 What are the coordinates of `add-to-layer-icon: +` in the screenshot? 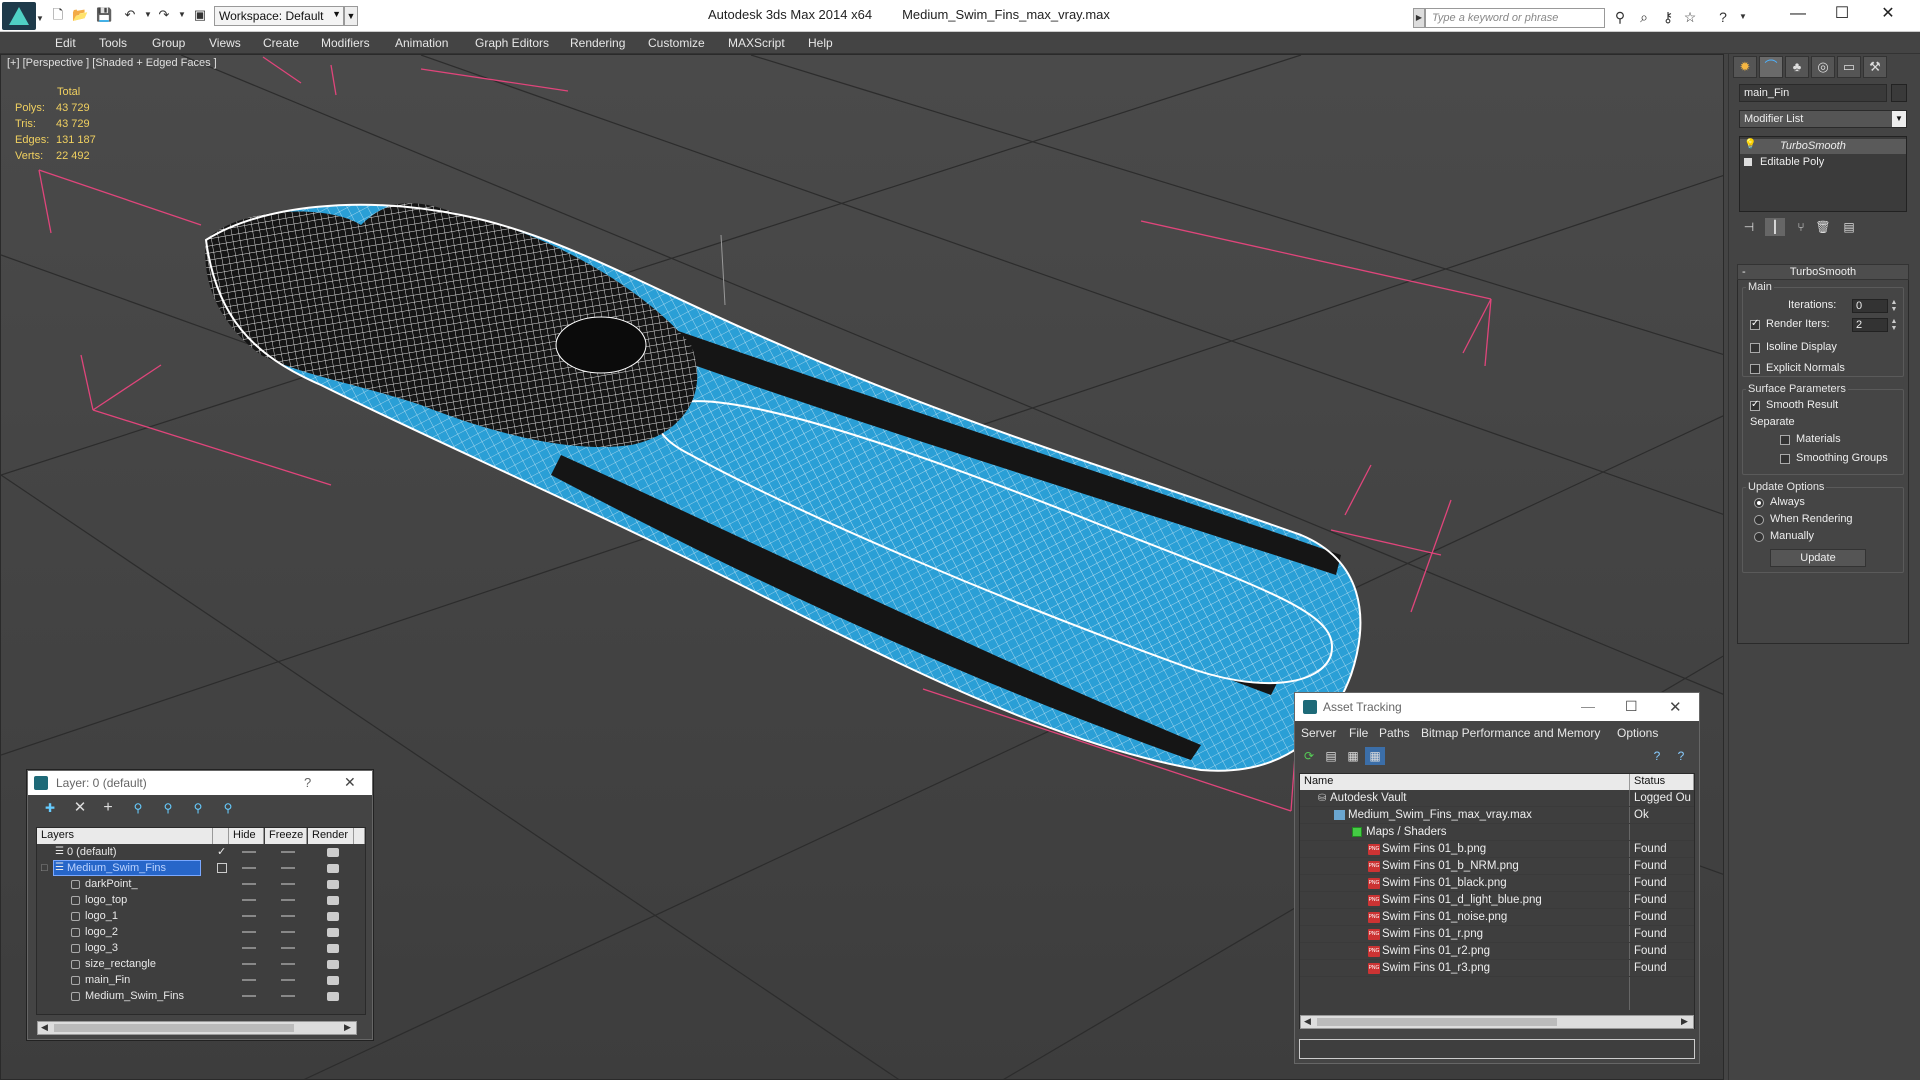 It's located at (108, 808).